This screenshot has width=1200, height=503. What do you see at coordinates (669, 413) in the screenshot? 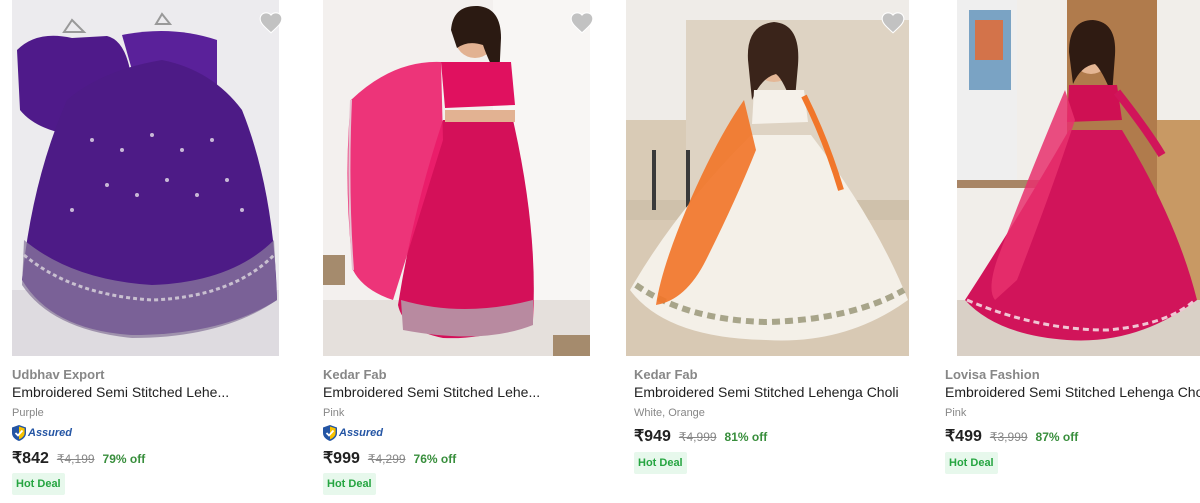
I see `product-color: White, Orange` at bounding box center [669, 413].